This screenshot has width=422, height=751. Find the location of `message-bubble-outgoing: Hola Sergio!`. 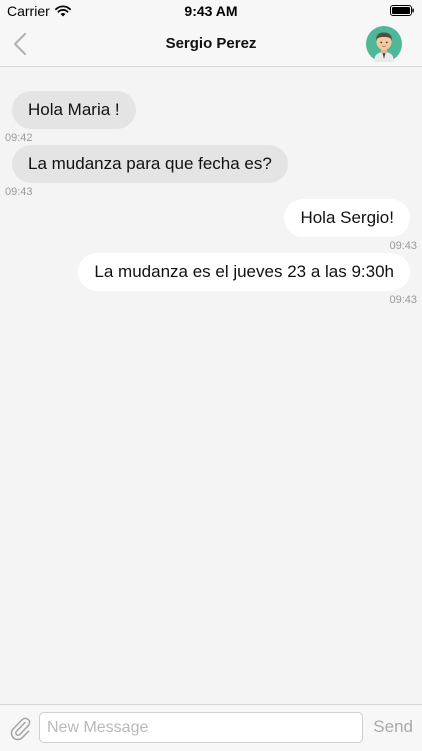

message-bubble-outgoing: Hola Sergio! is located at coordinates (347, 218).